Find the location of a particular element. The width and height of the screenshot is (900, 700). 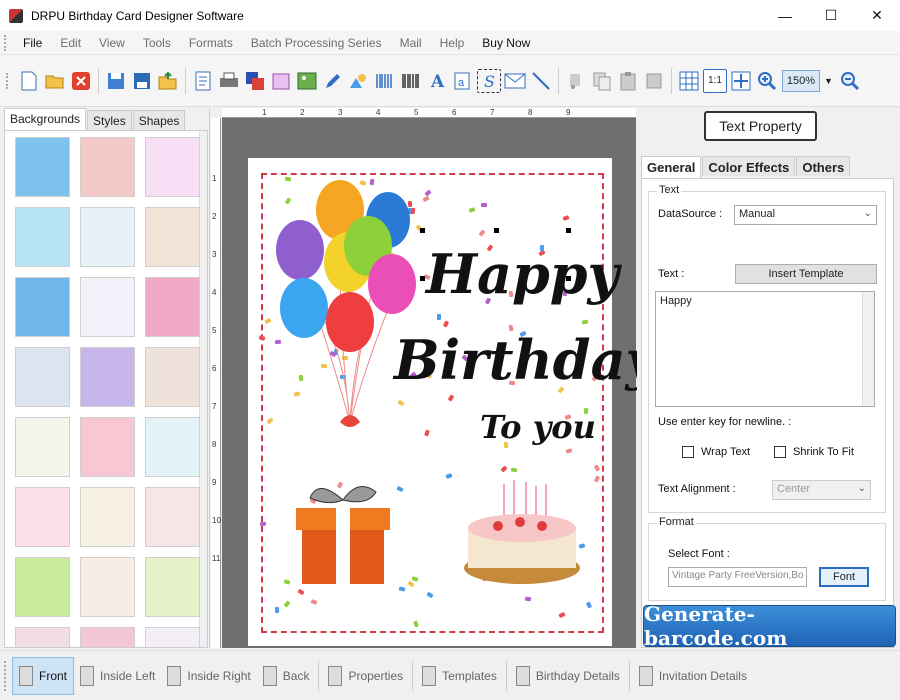

open-icon is located at coordinates (55, 81).